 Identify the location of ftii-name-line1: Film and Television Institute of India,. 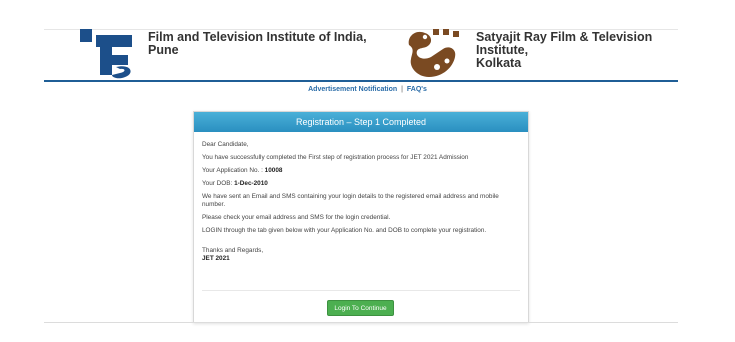
(257, 37).